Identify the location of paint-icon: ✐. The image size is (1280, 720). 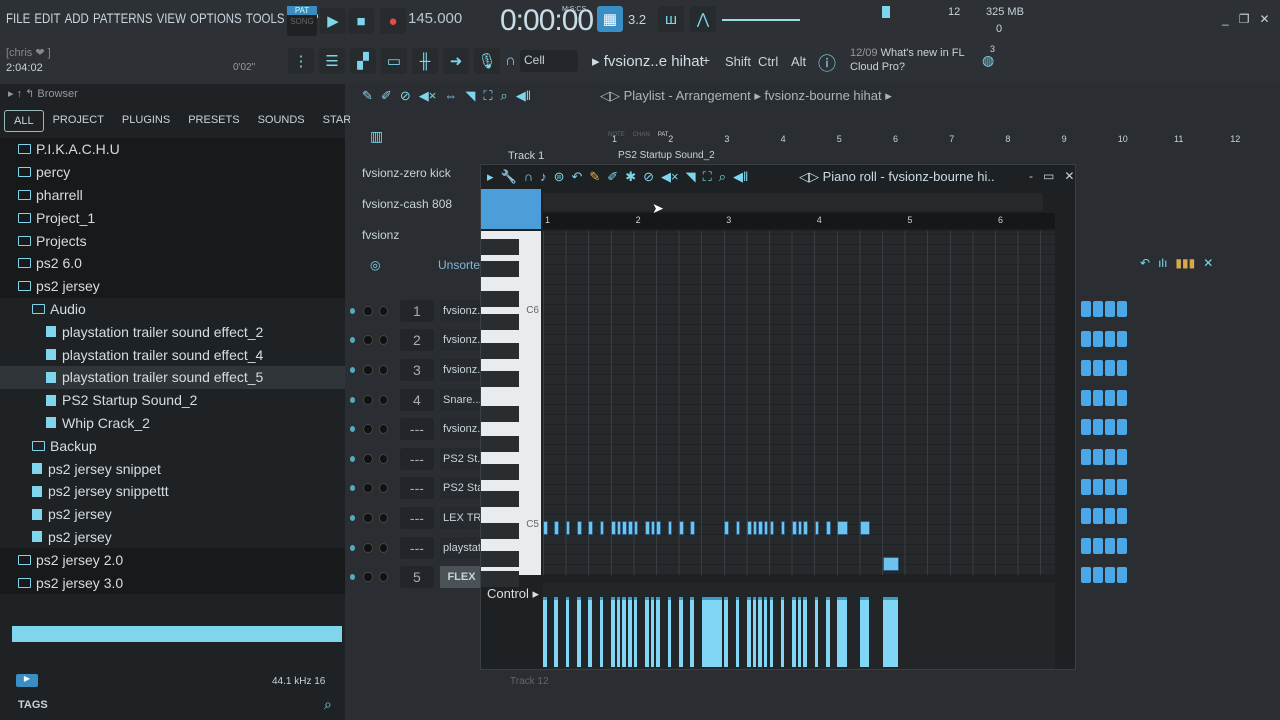
(612, 177).